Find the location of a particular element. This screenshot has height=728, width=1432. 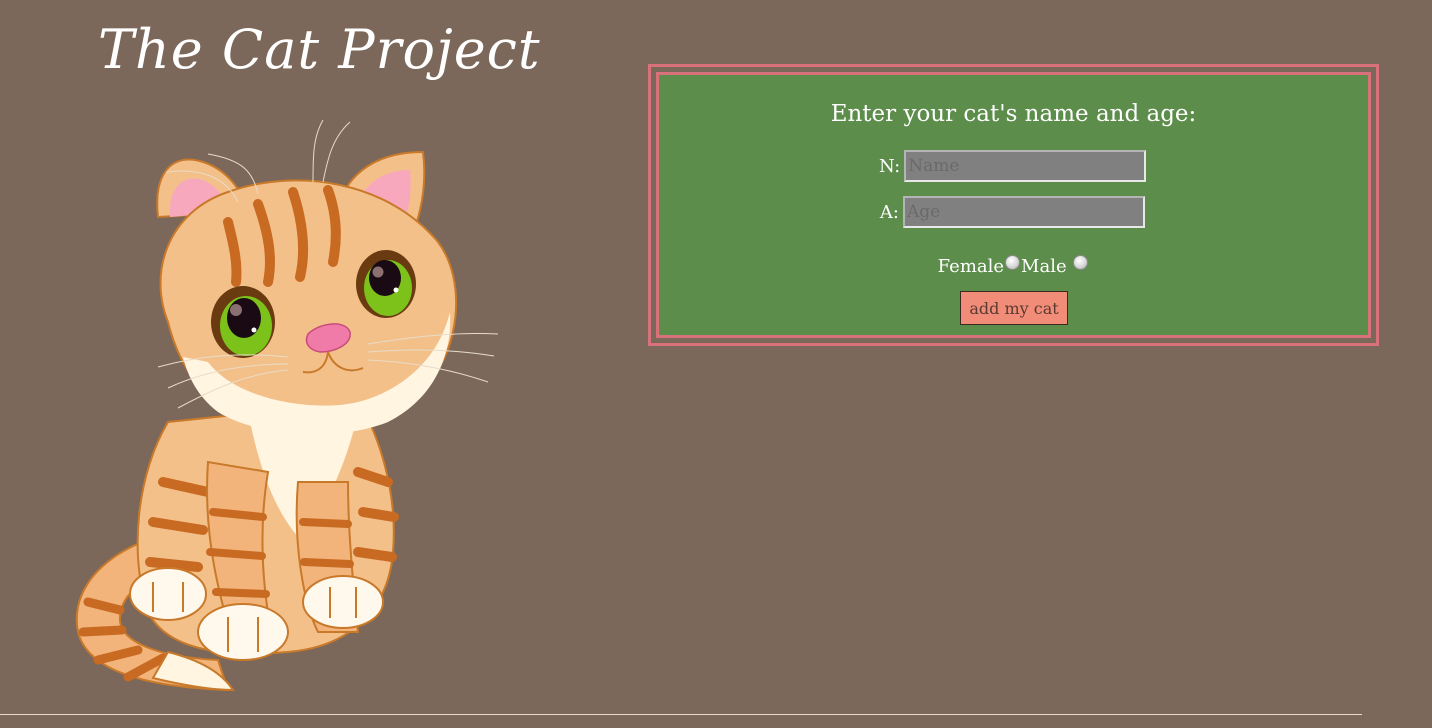

gender-radio-female is located at coordinates (1013, 262).